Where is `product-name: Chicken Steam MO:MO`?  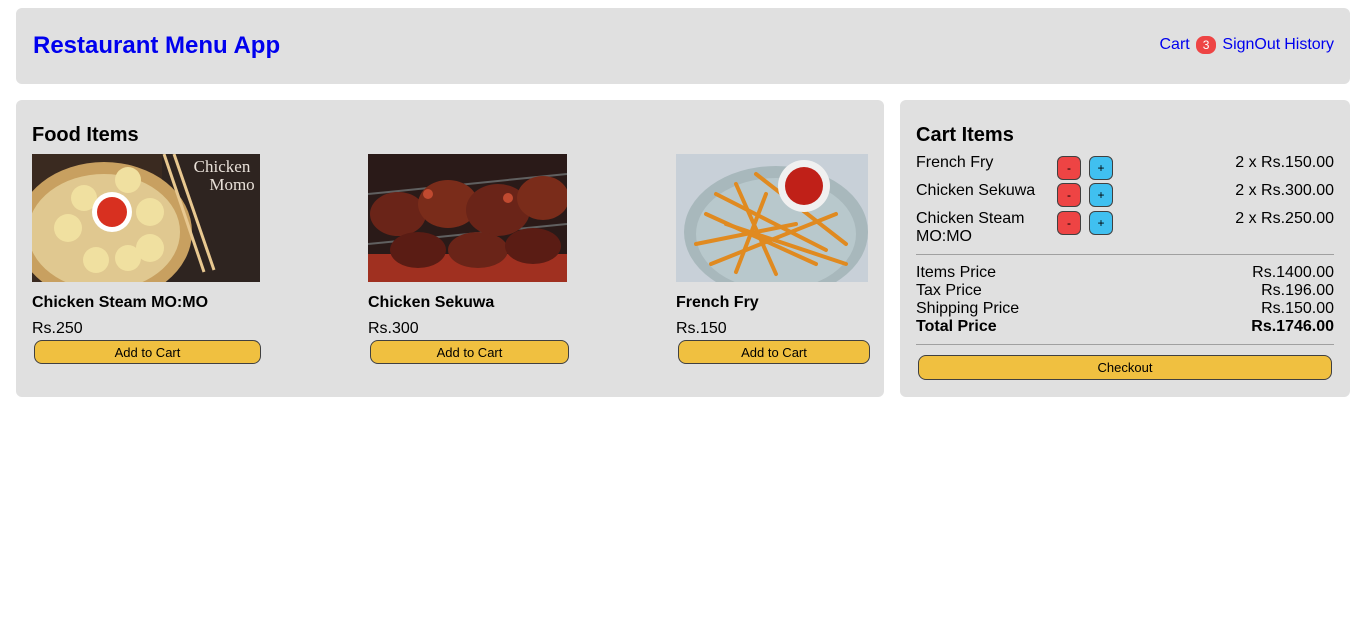 product-name: Chicken Steam MO:MO is located at coordinates (120, 302).